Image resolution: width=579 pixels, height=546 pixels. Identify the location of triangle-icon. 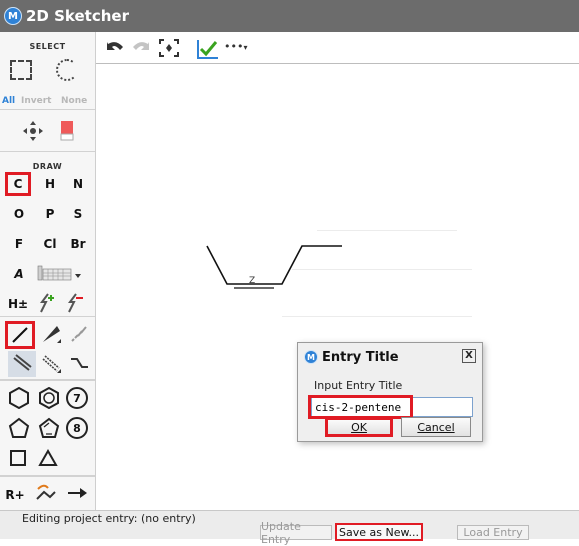
(48, 457).